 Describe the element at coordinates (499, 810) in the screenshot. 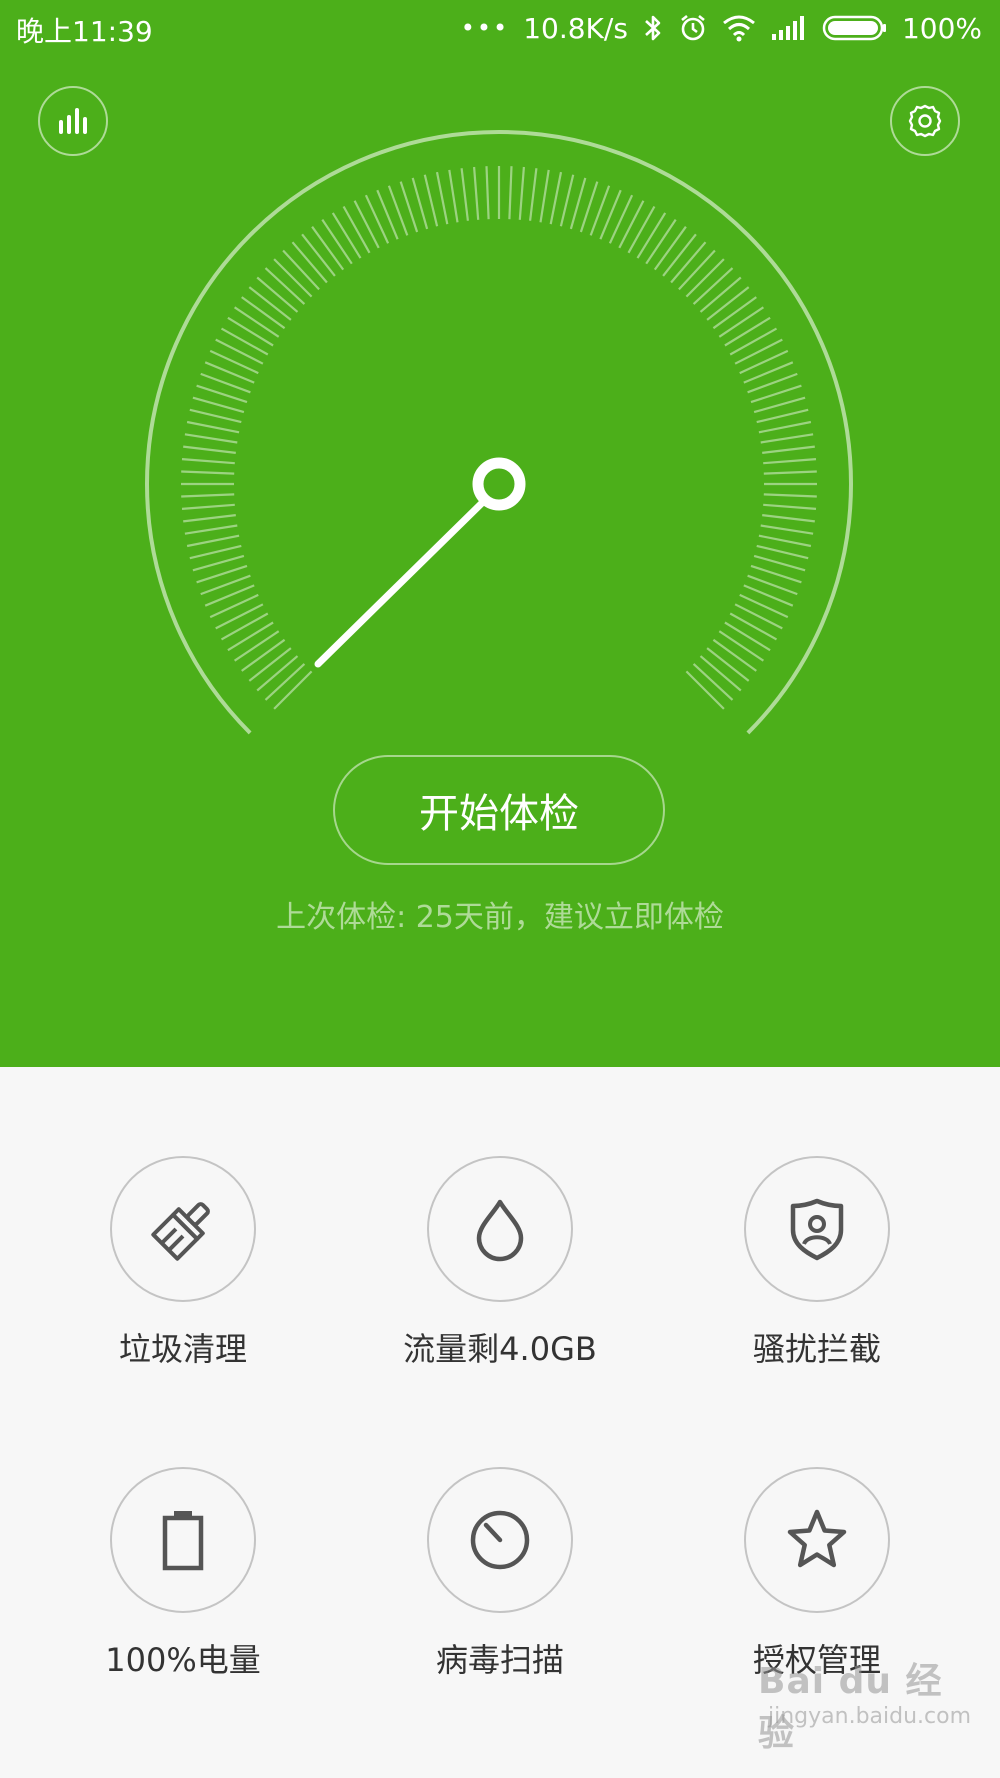

I see `start-checkup-button: 开始体检` at that location.